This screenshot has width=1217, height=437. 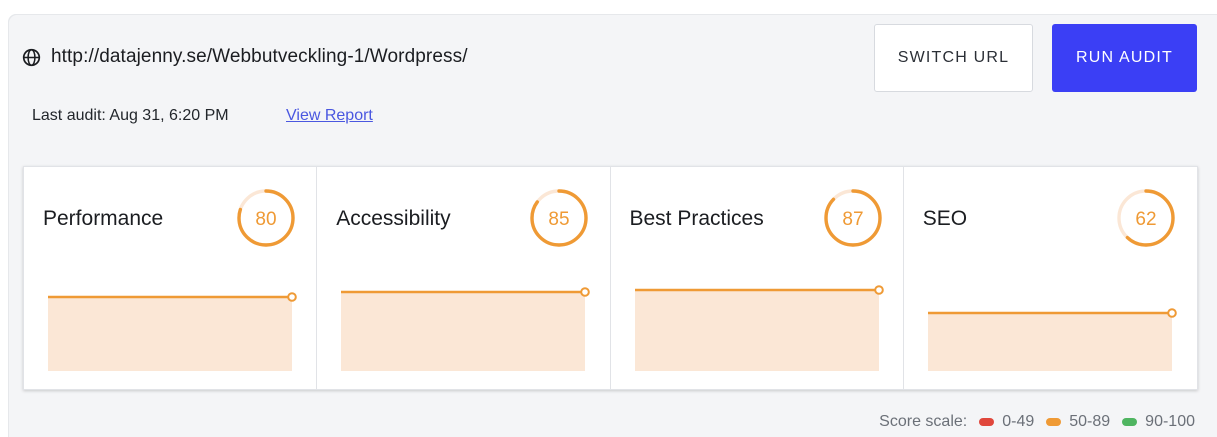 What do you see at coordinates (945, 218) in the screenshot?
I see `card-title: SEO` at bounding box center [945, 218].